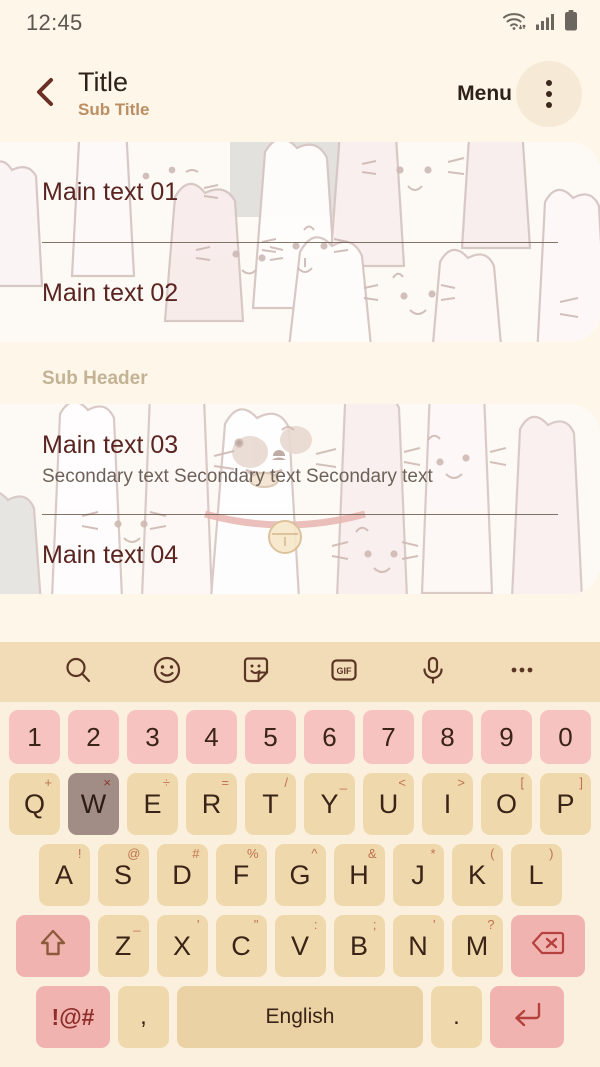 The height and width of the screenshot is (1067, 600). I want to click on key-g: ^ G, so click(300, 875).